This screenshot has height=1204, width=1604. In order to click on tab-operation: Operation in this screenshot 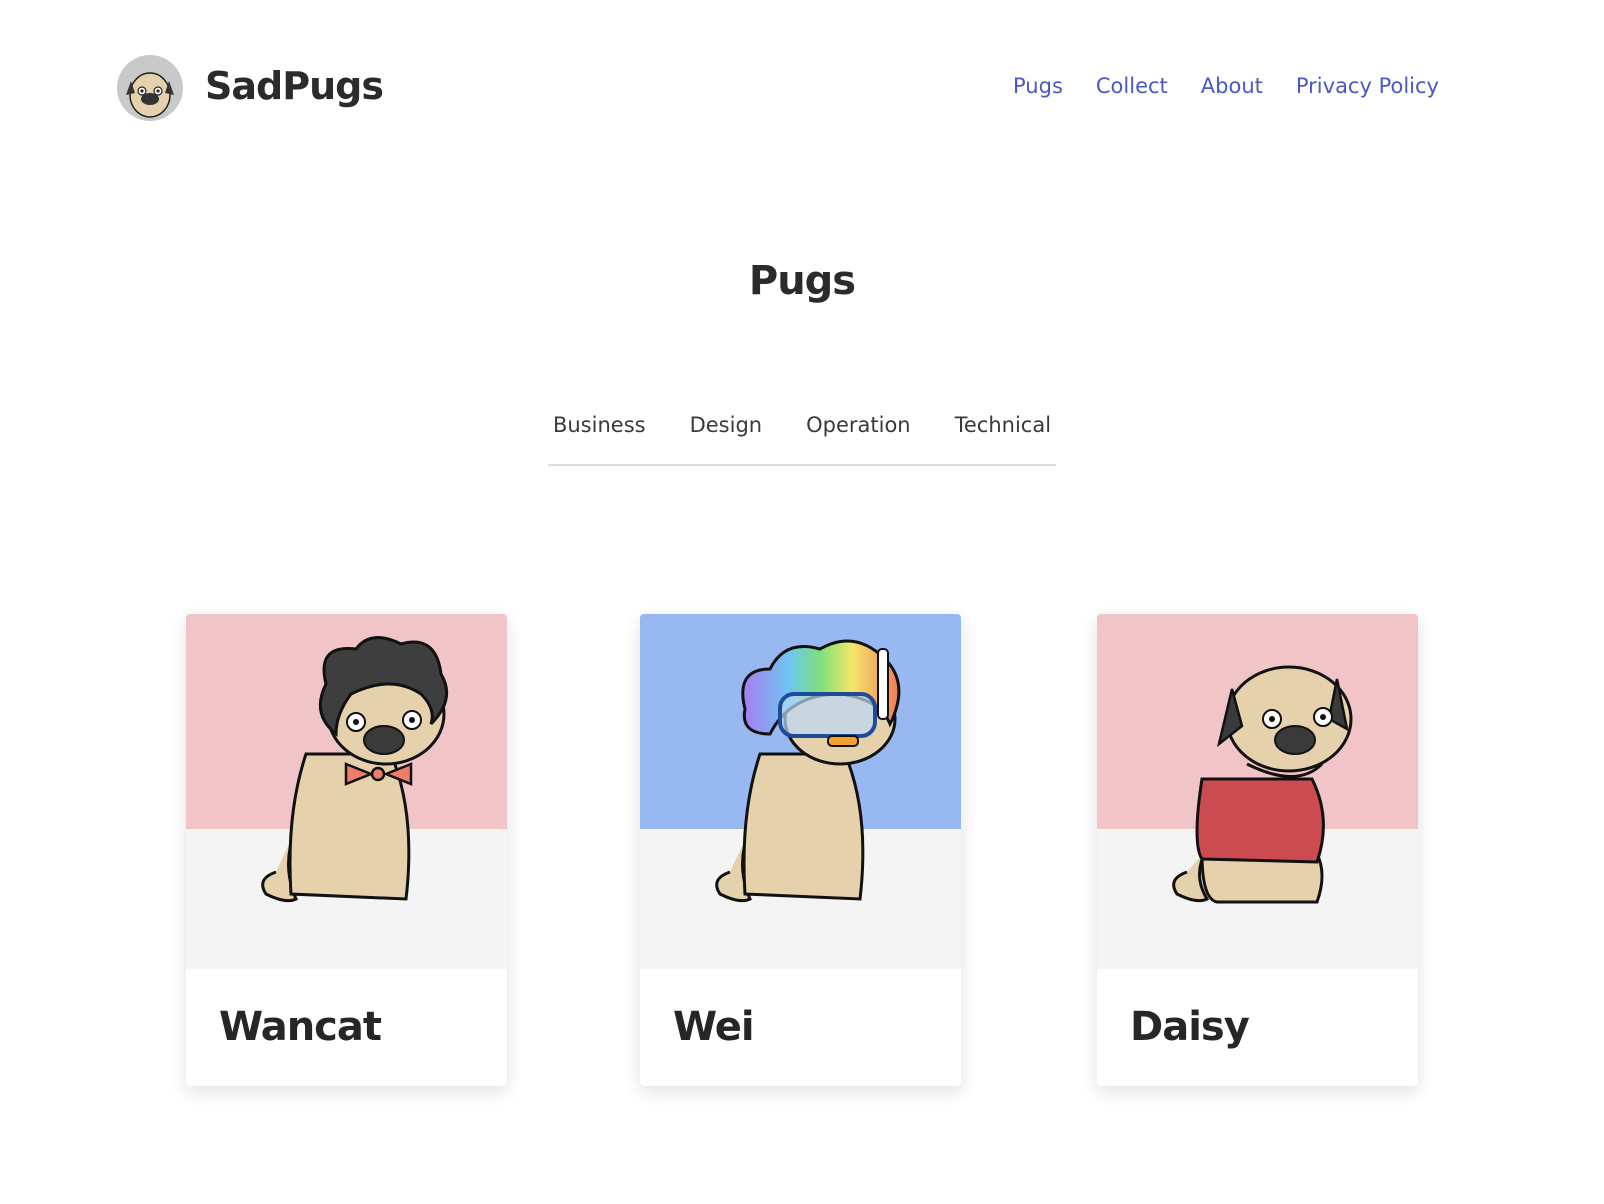, I will do `click(858, 434)`.